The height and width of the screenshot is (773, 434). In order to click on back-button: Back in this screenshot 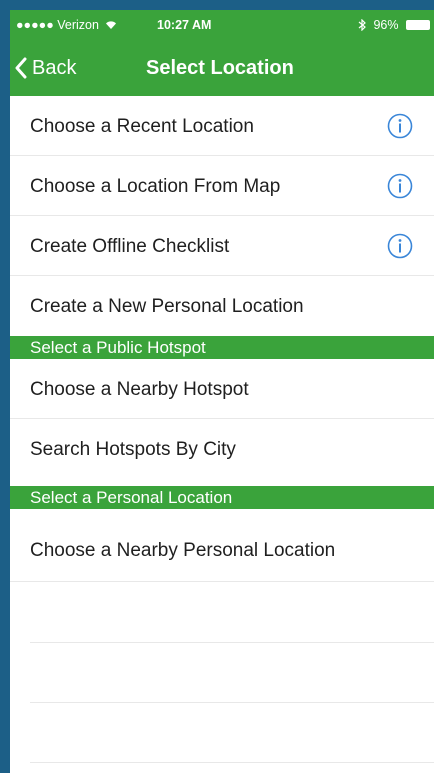, I will do `click(45, 68)`.